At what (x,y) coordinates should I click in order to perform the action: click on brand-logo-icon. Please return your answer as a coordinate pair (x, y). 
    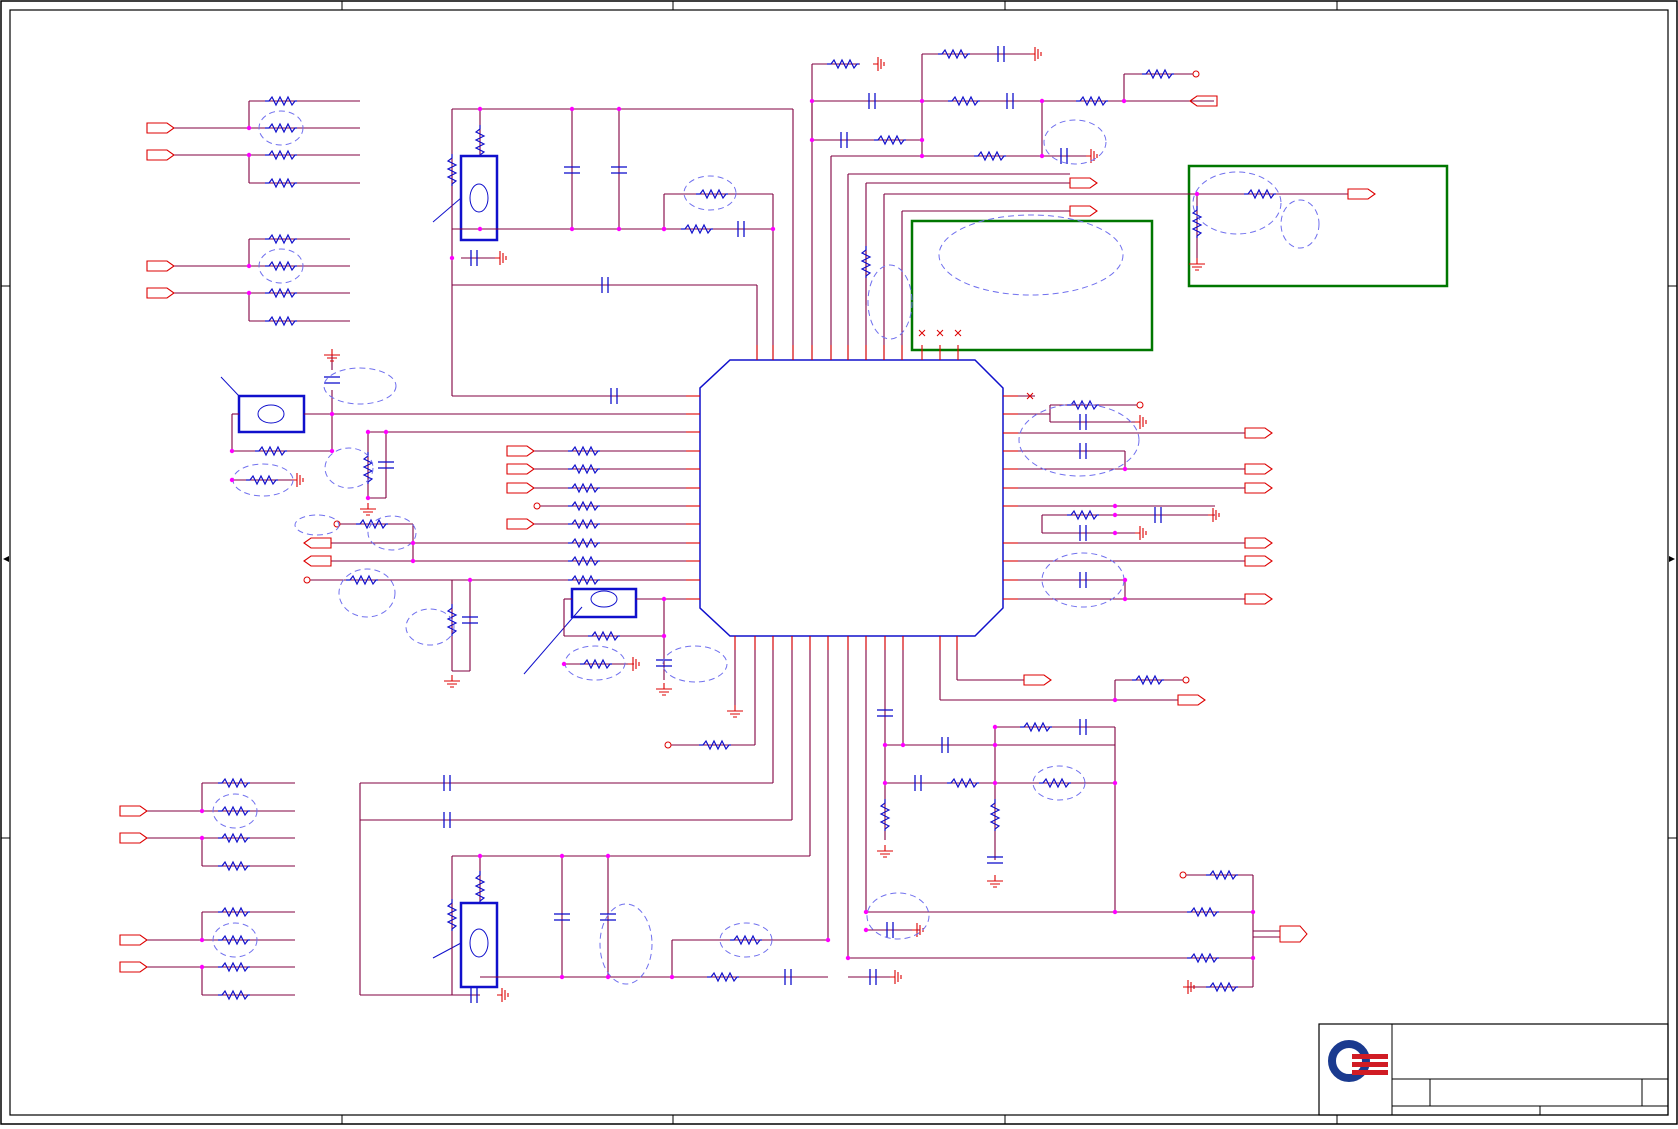
    Looking at the image, I should click on (1358, 1061).